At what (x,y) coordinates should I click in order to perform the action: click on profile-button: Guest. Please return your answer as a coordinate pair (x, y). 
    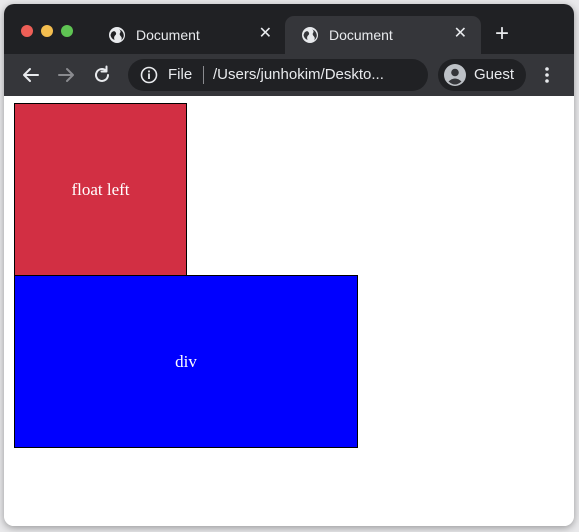
    Looking at the image, I should click on (482, 75).